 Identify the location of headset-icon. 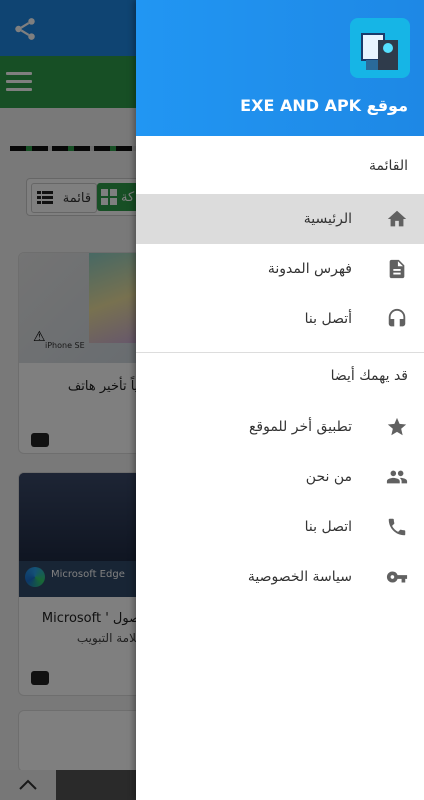
(397, 317).